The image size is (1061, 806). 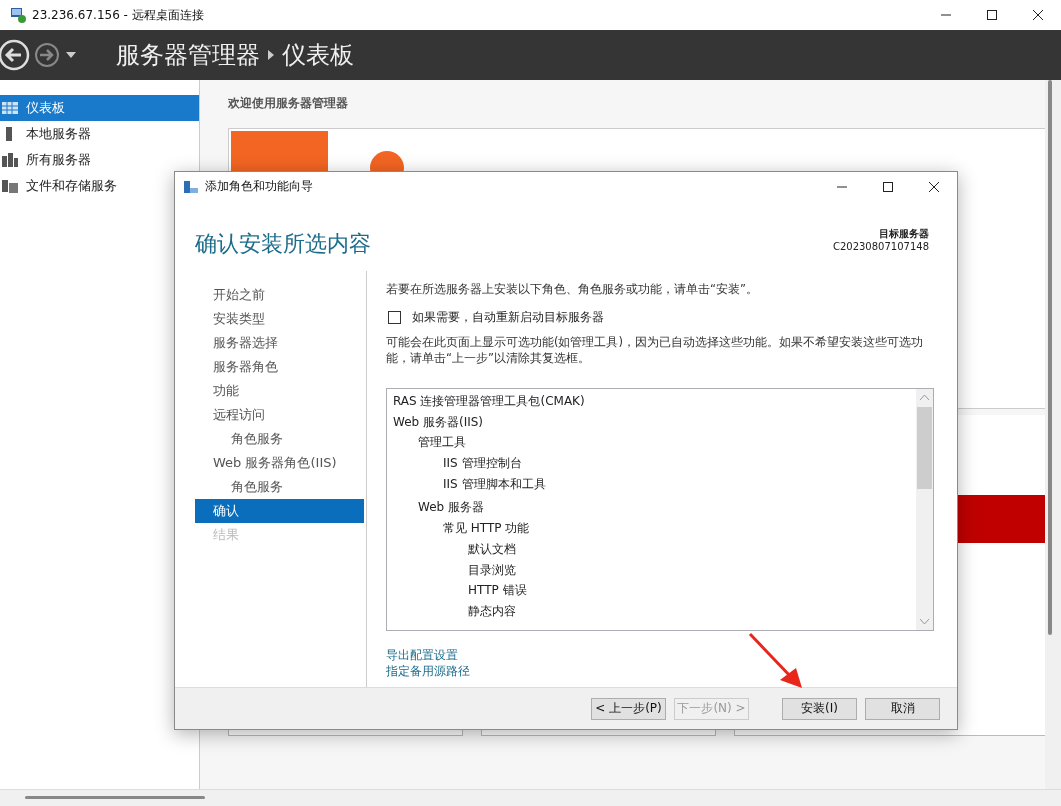 I want to click on back-arrow-icon, so click(x=15, y=55).